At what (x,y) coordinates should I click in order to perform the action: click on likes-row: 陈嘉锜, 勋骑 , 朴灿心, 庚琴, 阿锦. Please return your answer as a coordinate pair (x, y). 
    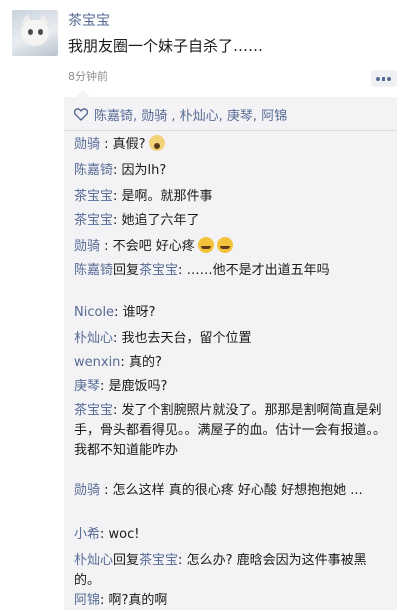
    Looking at the image, I should click on (232, 114).